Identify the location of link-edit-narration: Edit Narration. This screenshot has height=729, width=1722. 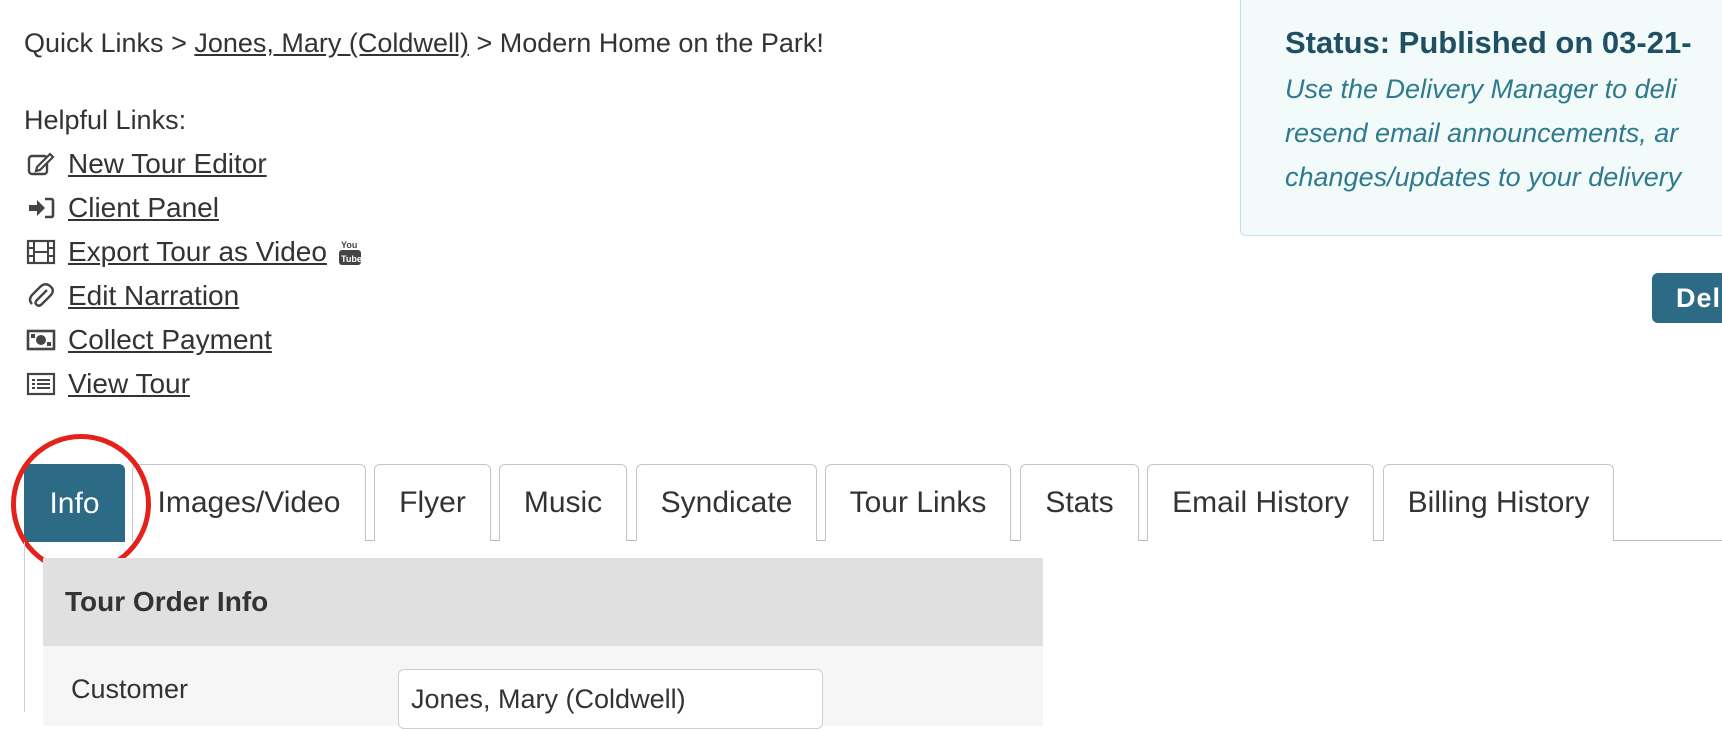
(192, 296).